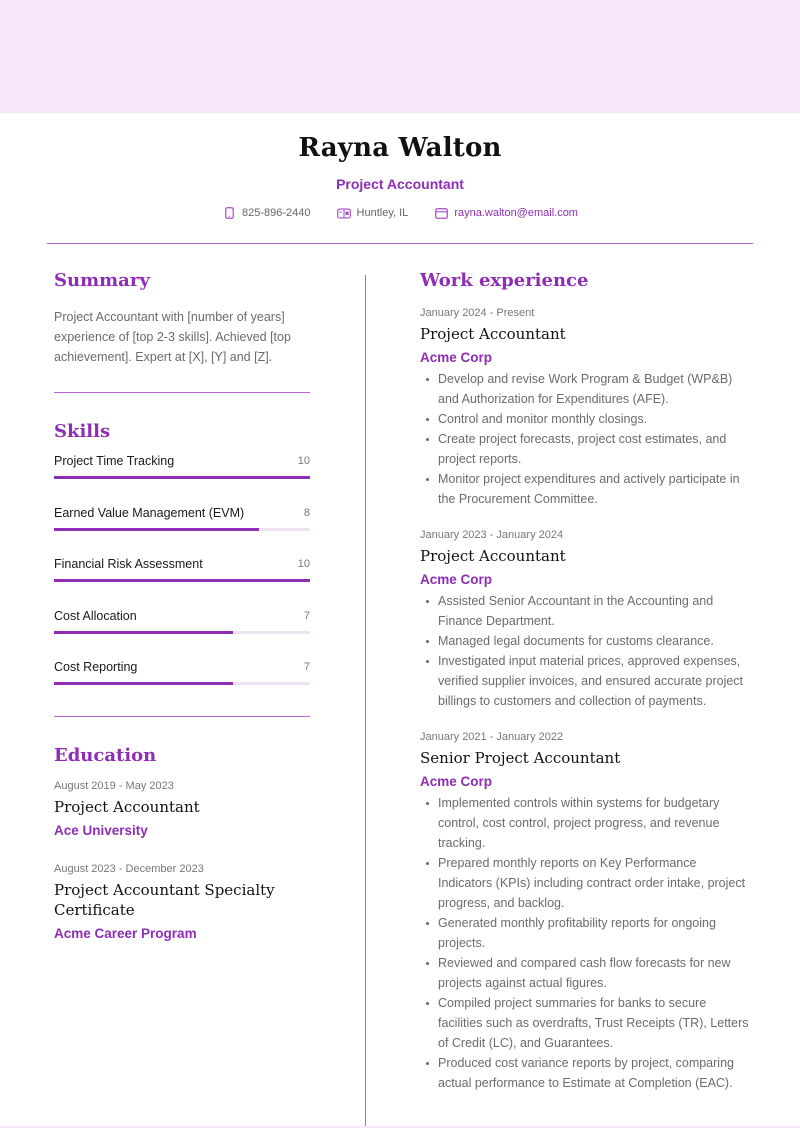 The height and width of the screenshot is (1128, 800). I want to click on work-experience-title: Work experience, so click(504, 280).